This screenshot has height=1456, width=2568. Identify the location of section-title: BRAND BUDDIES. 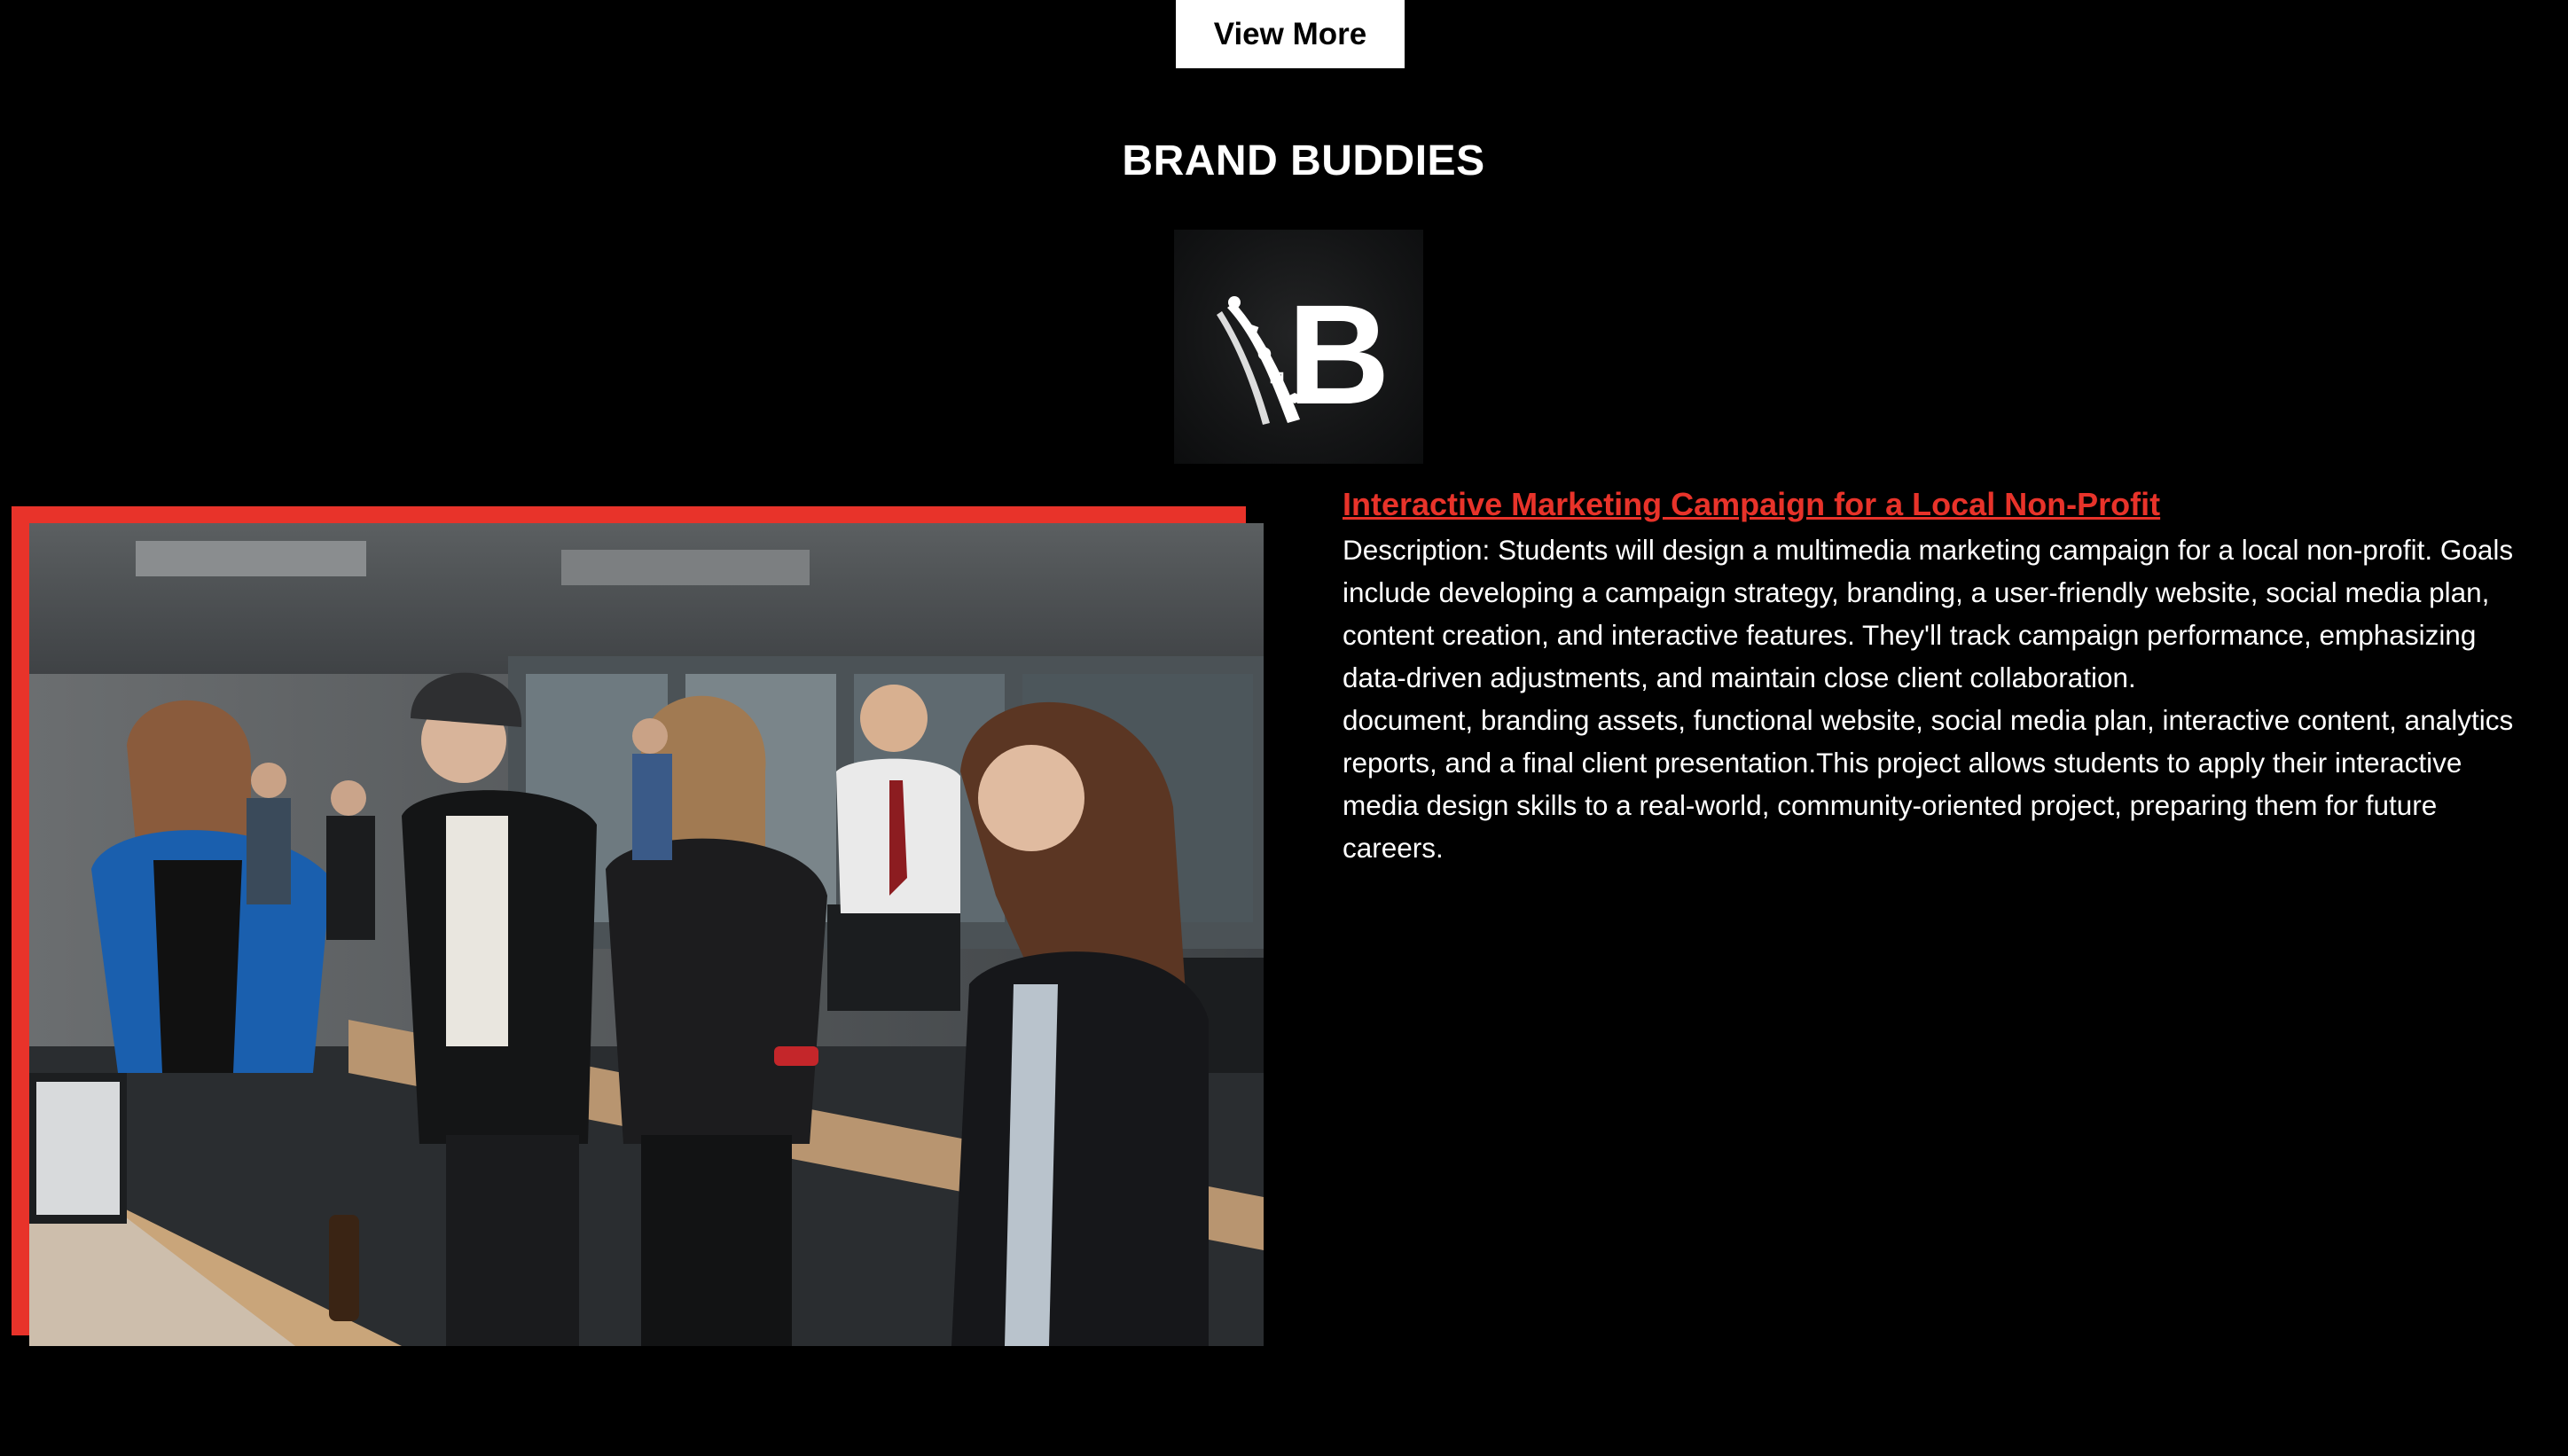
(1303, 160).